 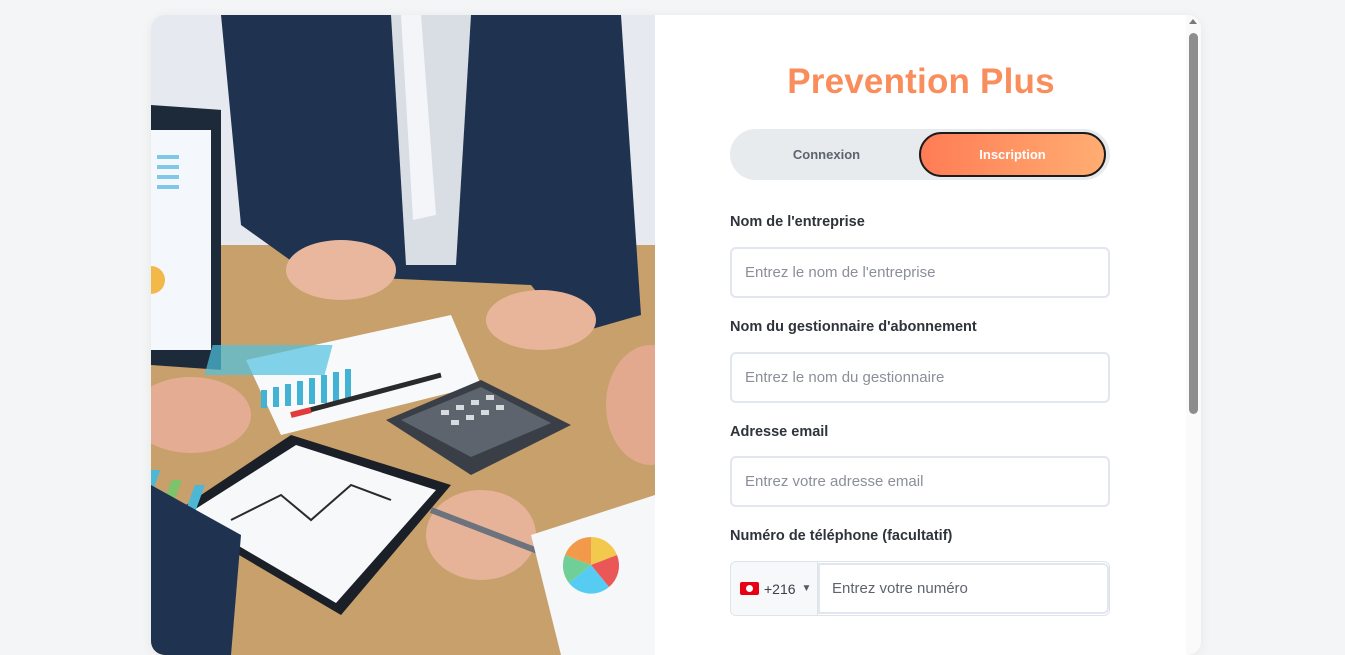 What do you see at coordinates (963, 588) in the screenshot?
I see `phone-number-input` at bounding box center [963, 588].